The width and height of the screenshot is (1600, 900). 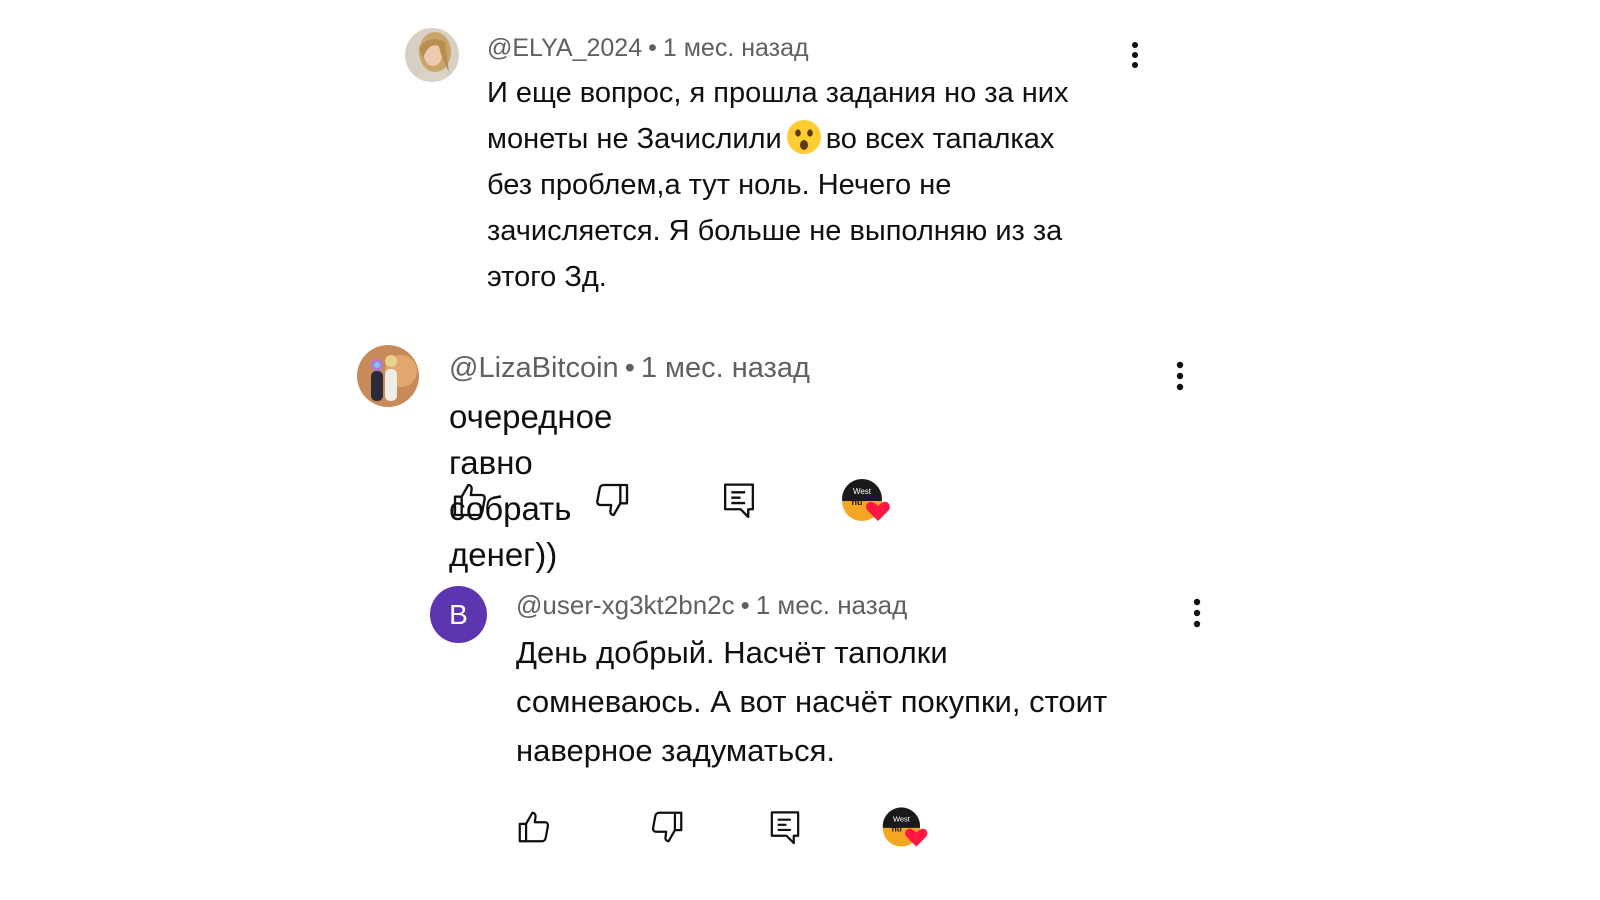 What do you see at coordinates (940, 139) in the screenshot?
I see `comment-line-part: во всех тапалках` at bounding box center [940, 139].